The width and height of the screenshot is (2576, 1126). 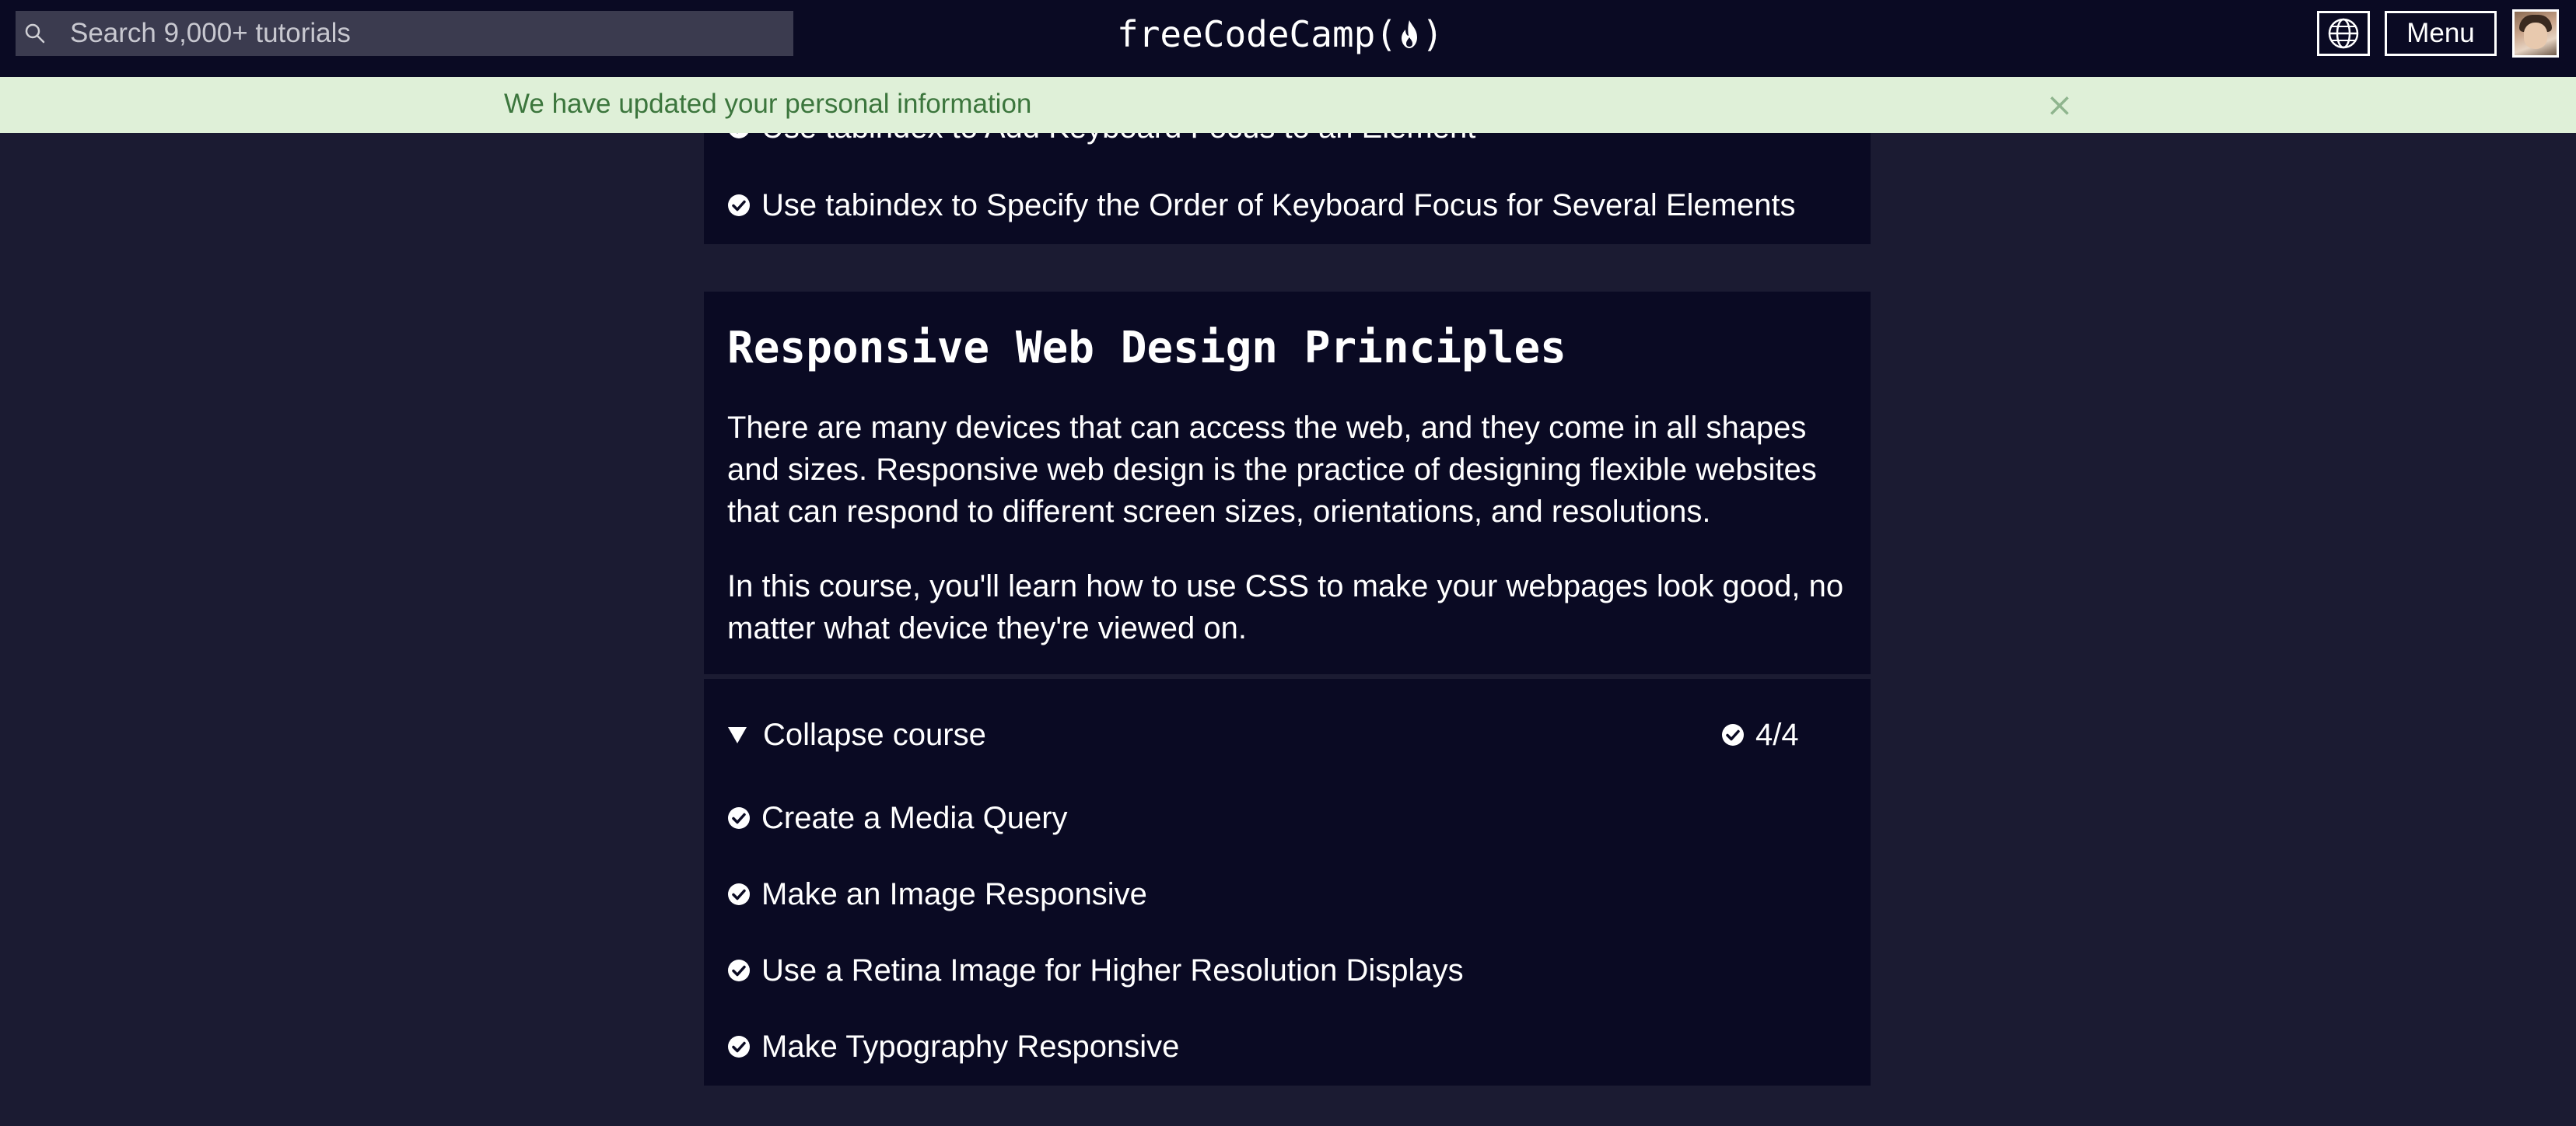 What do you see at coordinates (35, 33) in the screenshot?
I see `search-icon` at bounding box center [35, 33].